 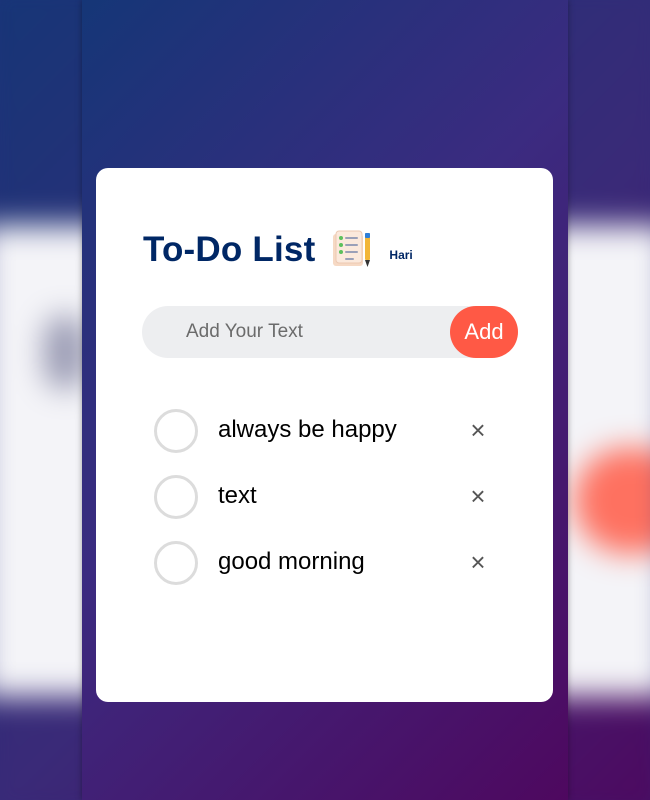 I want to click on todo-item: good morning ×, so click(x=324, y=563).